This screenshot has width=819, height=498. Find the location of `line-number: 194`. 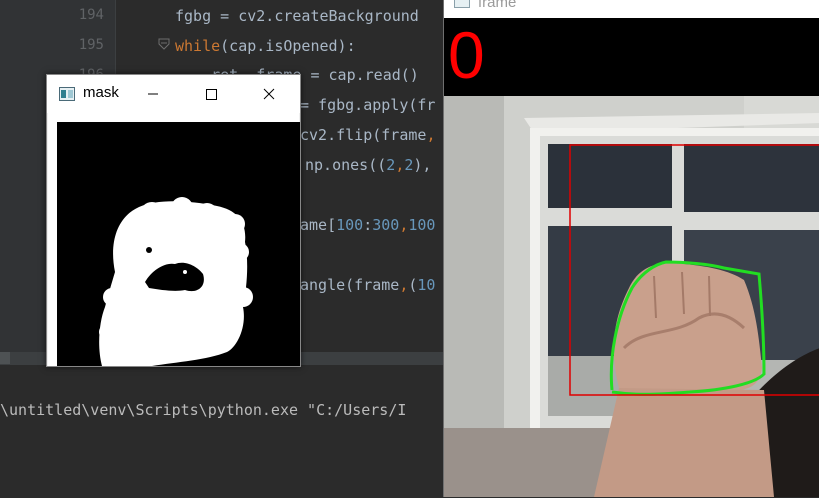

line-number: 194 is located at coordinates (91, 15).